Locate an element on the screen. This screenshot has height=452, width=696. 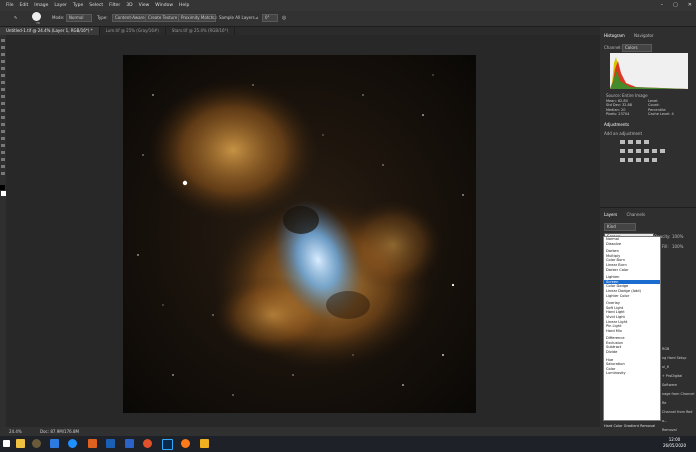
sample-all-checkbox: ☐ is located at coordinates (215, 17).